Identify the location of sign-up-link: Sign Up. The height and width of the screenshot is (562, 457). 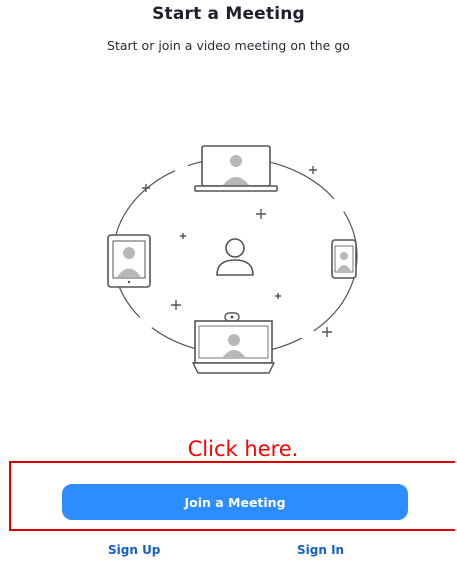
(134, 550).